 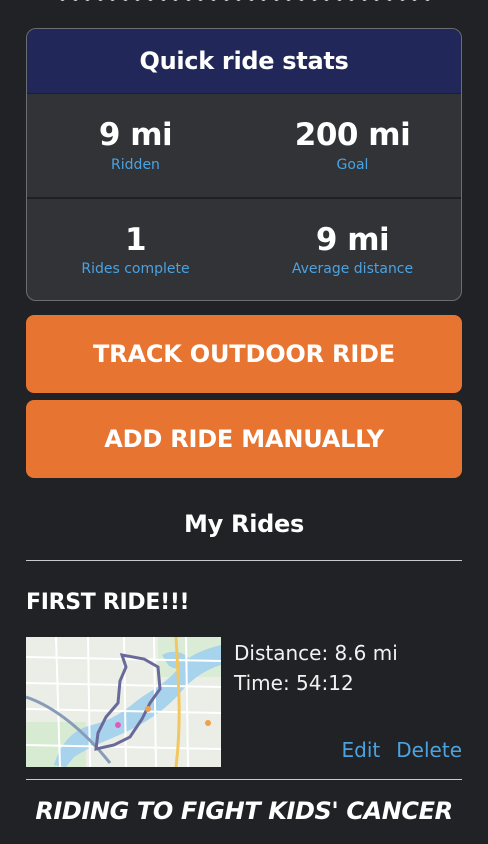 I want to click on average-distance-label: Average distance, so click(x=352, y=269).